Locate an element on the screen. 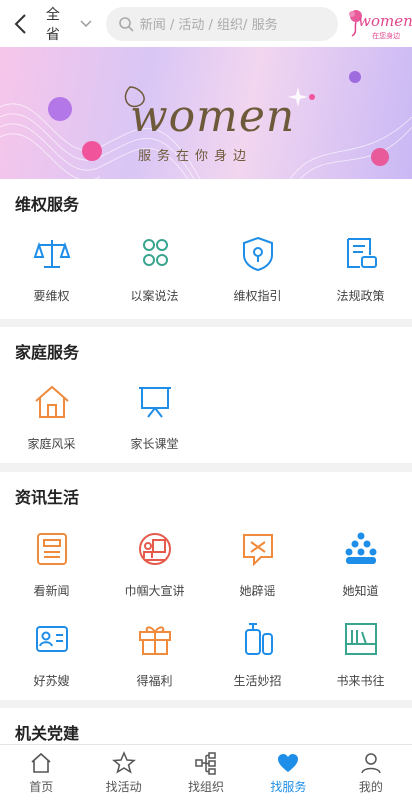 The image size is (412, 800). service-label: 书来书往 is located at coordinates (360, 681).